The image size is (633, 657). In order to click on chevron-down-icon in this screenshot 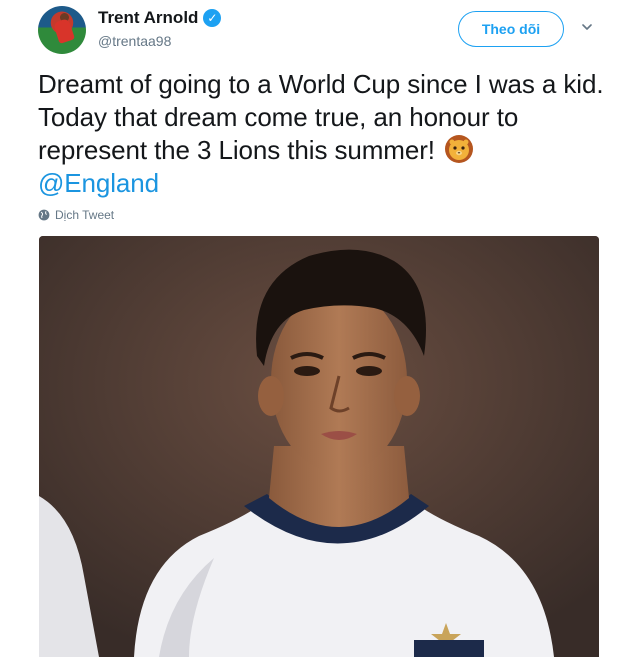, I will do `click(587, 27)`.